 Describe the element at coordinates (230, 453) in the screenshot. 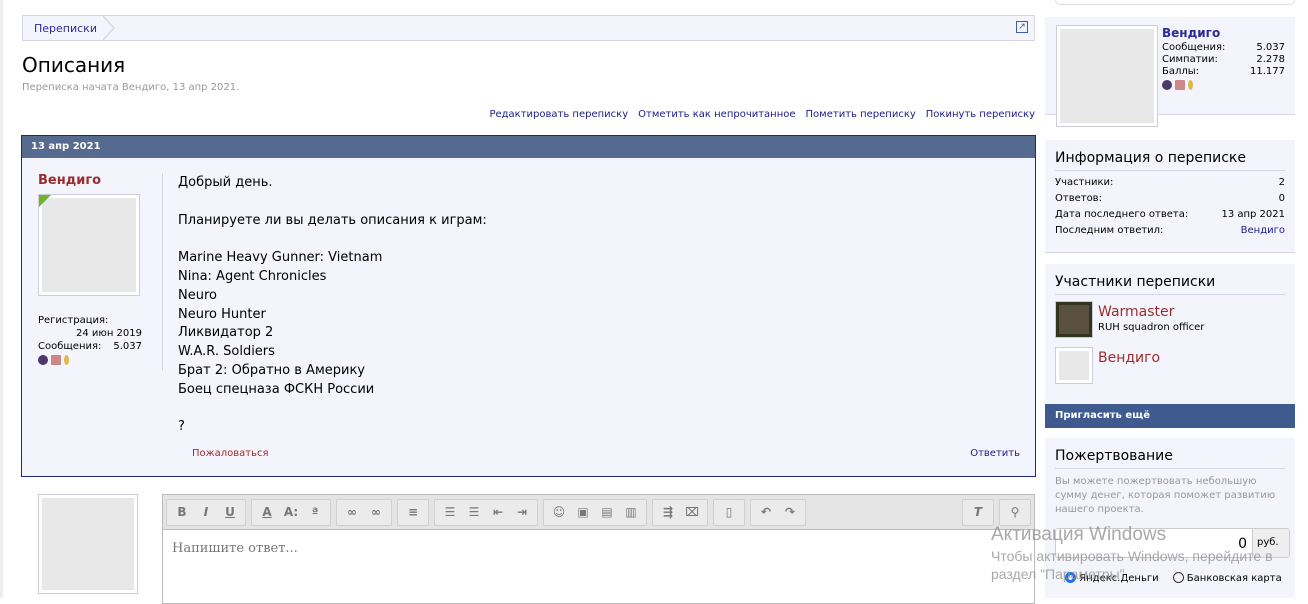

I see `report-link: Пожаловаться` at that location.